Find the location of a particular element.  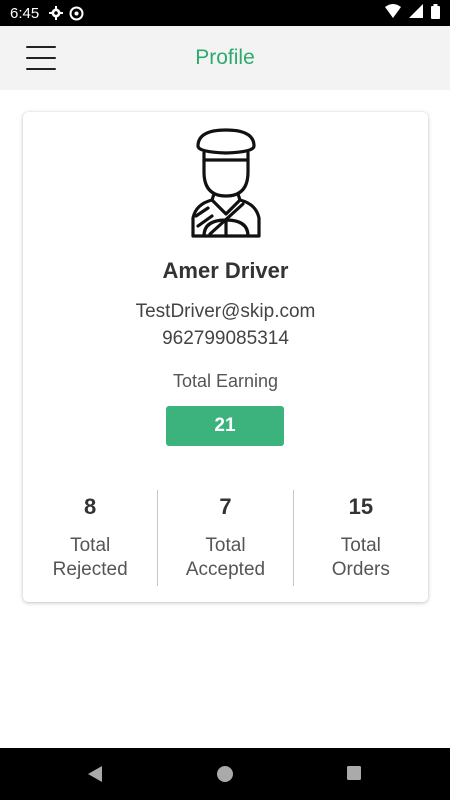

total-earning-label: Total Earning is located at coordinates (225, 381).